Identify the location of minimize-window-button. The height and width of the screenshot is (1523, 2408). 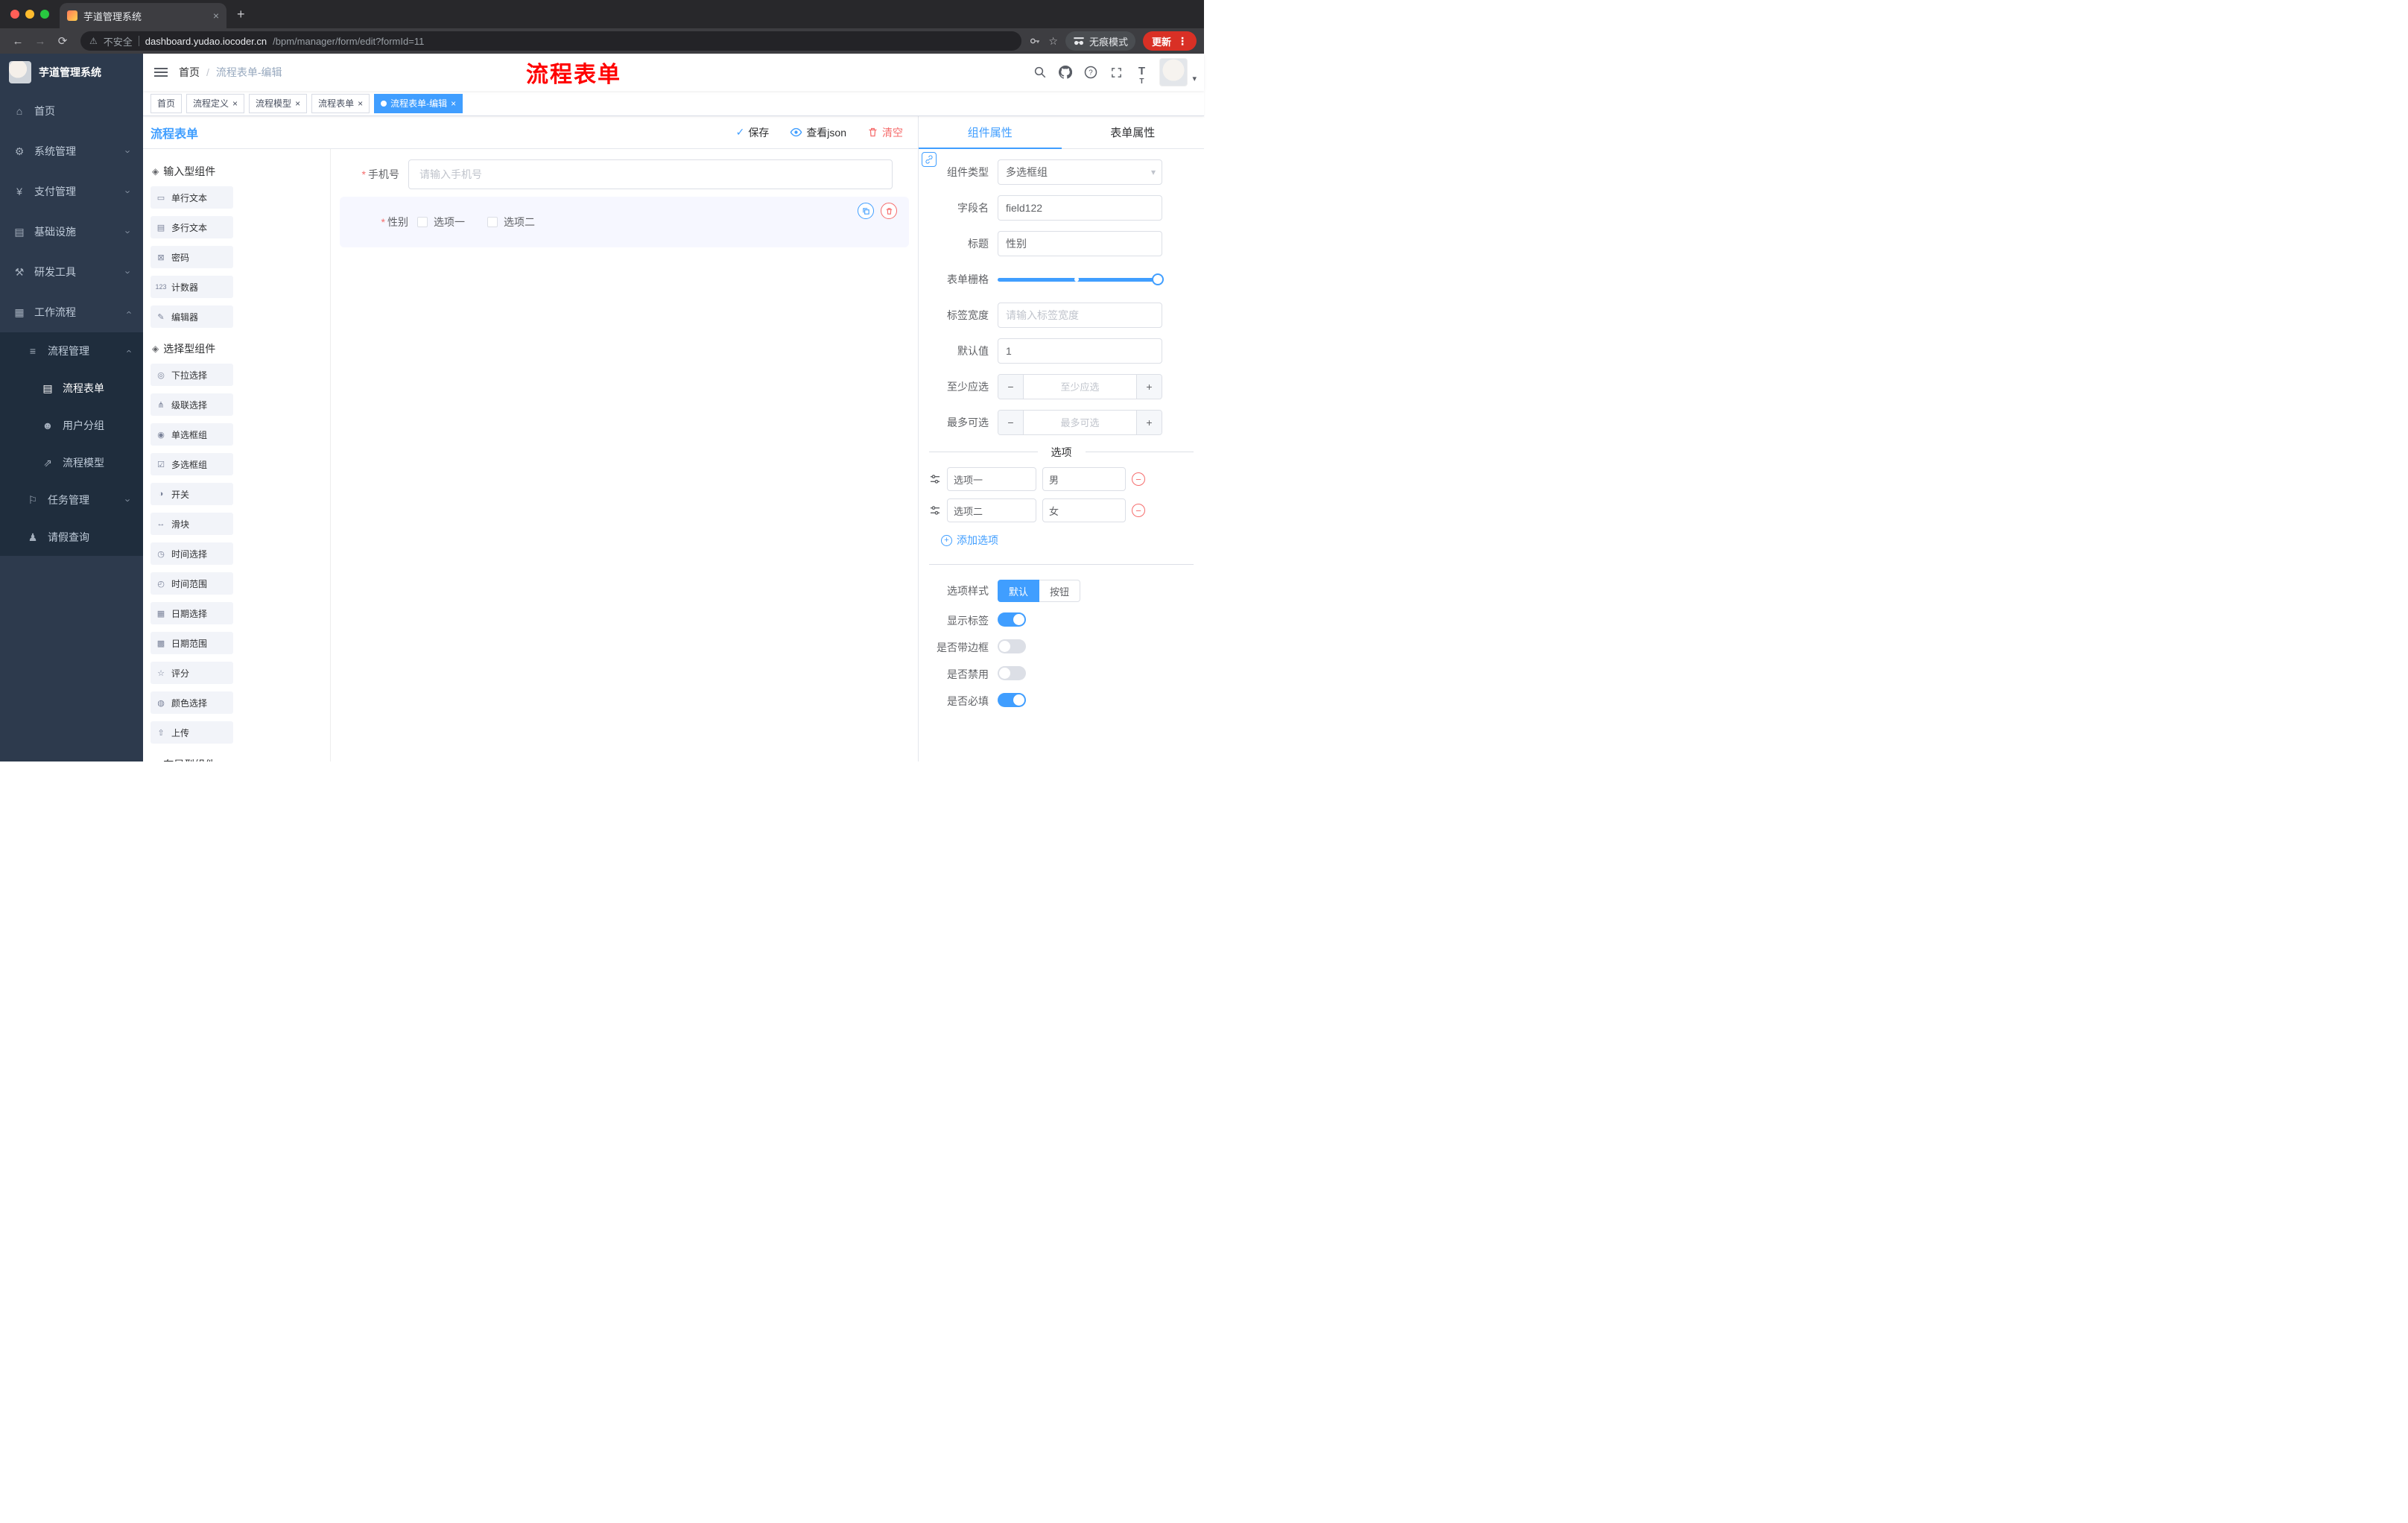
(29, 15).